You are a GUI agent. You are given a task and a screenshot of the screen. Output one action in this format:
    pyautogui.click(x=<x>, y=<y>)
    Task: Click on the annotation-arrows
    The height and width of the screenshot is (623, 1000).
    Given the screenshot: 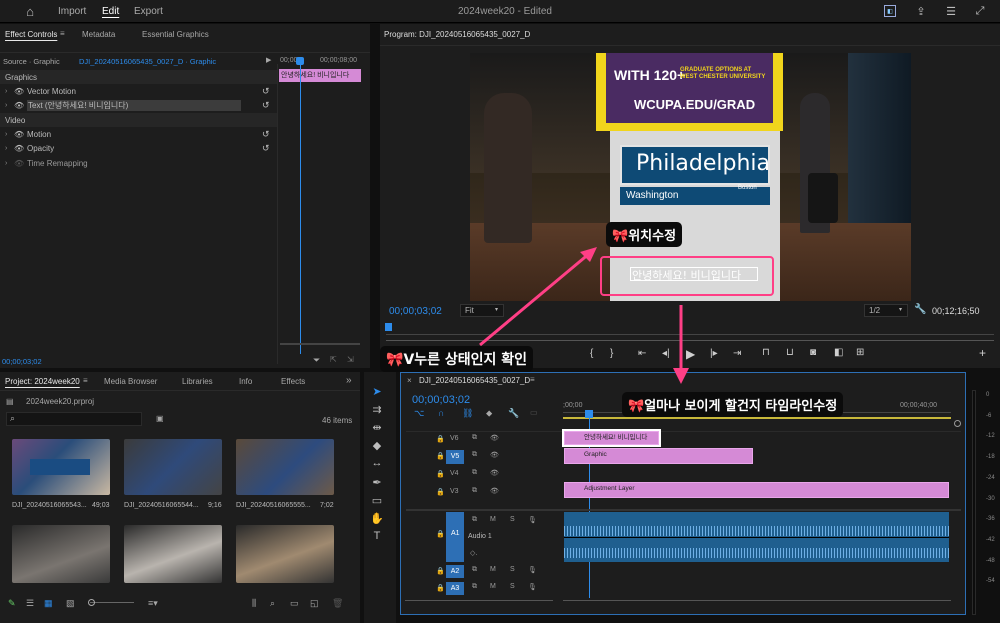 What is the action you would take?
    pyautogui.click(x=584, y=315)
    